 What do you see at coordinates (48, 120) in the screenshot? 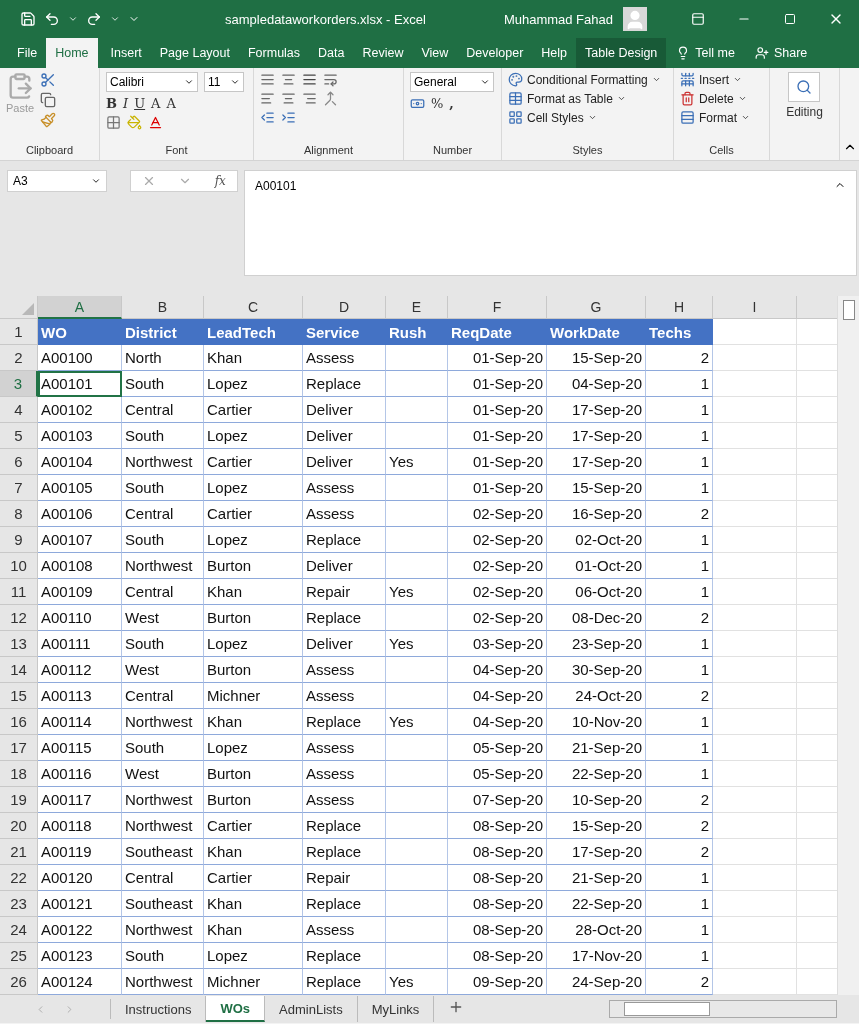
I see `paintbrush-icon` at bounding box center [48, 120].